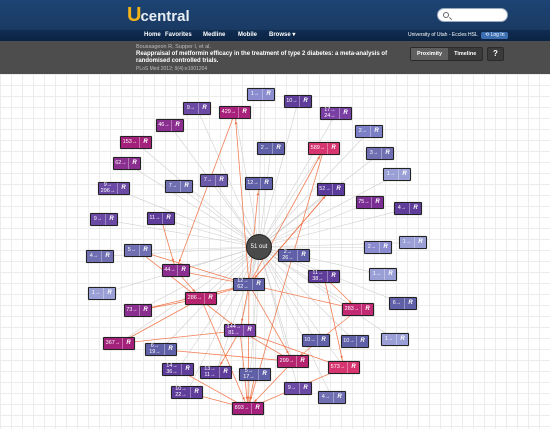 Image resolution: width=550 pixels, height=429 pixels. I want to click on citation-node: 367→ R, so click(119, 343).